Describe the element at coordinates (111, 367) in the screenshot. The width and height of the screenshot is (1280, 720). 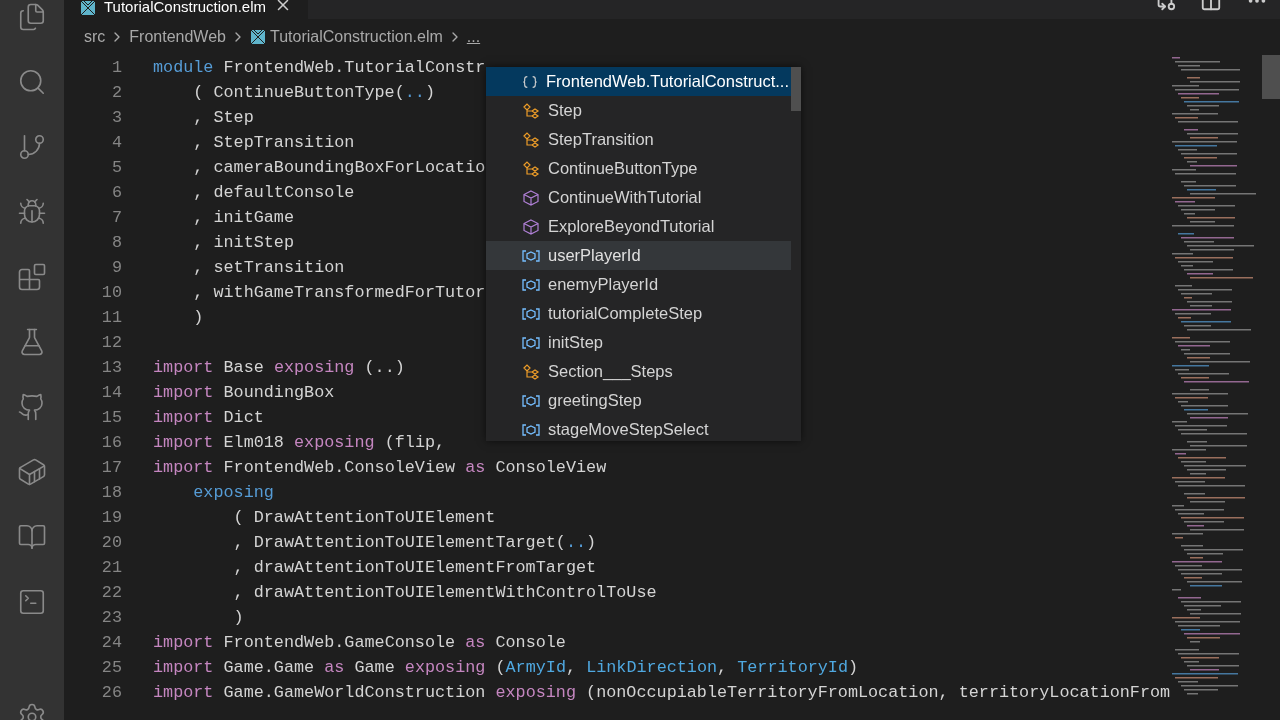
I see `line-number: 13` at that location.